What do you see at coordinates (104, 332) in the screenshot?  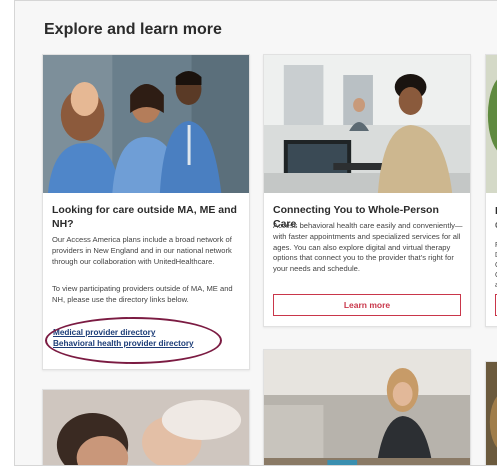 I see `medical-provider-directory-link: Medical provider directory` at bounding box center [104, 332].